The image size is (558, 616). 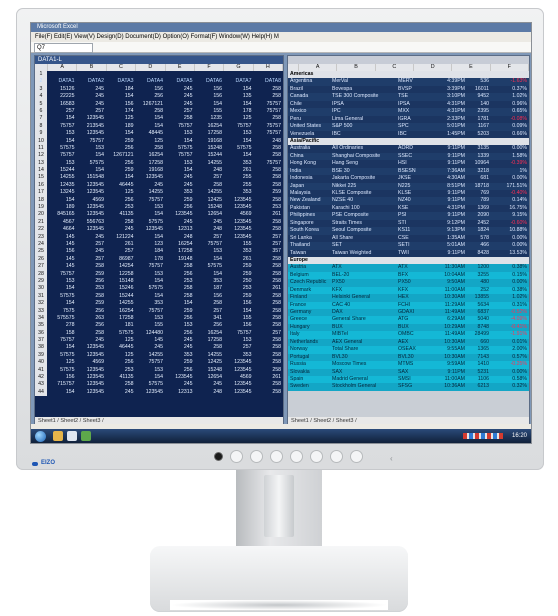 What do you see at coordinates (239, 67) in the screenshot?
I see `left-col-header: G` at bounding box center [239, 67].